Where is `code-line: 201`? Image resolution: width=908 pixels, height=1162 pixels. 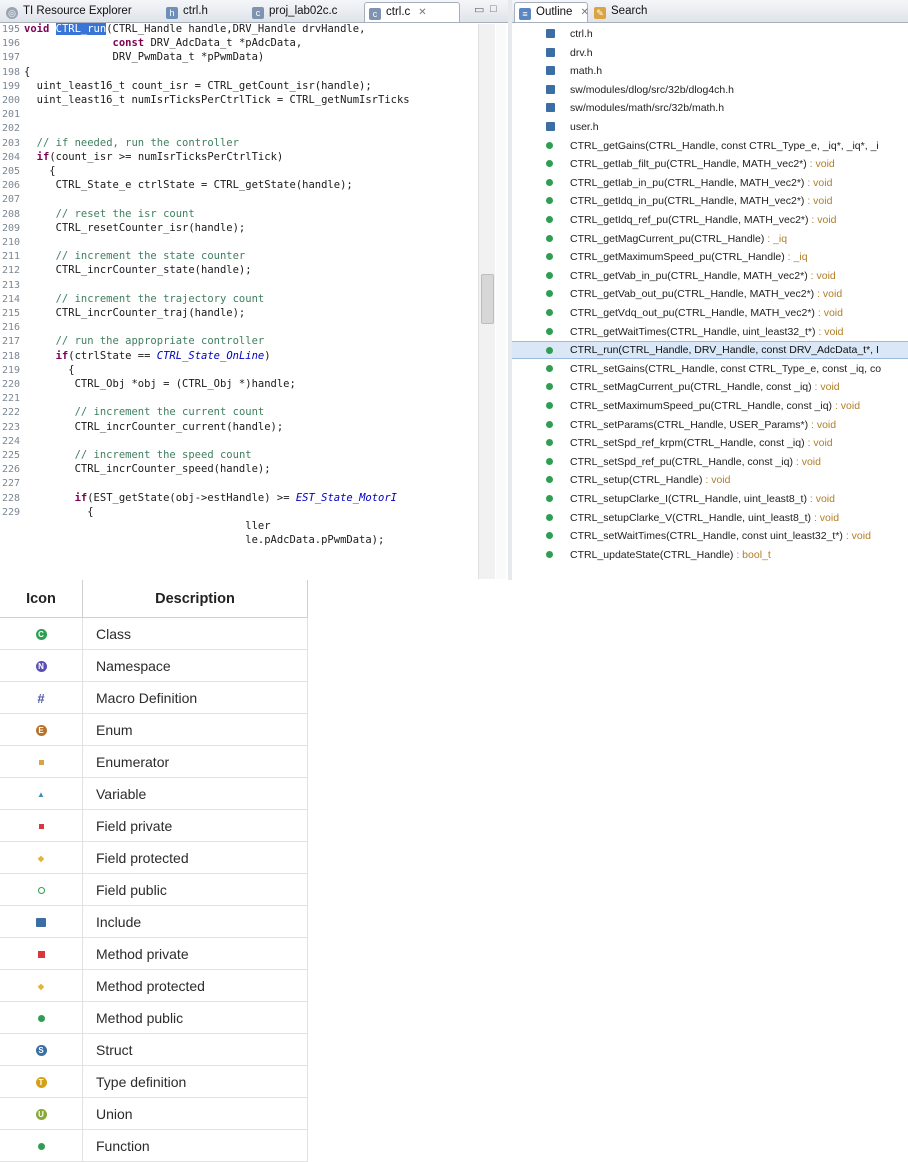 code-line: 201 is located at coordinates (12, 114).